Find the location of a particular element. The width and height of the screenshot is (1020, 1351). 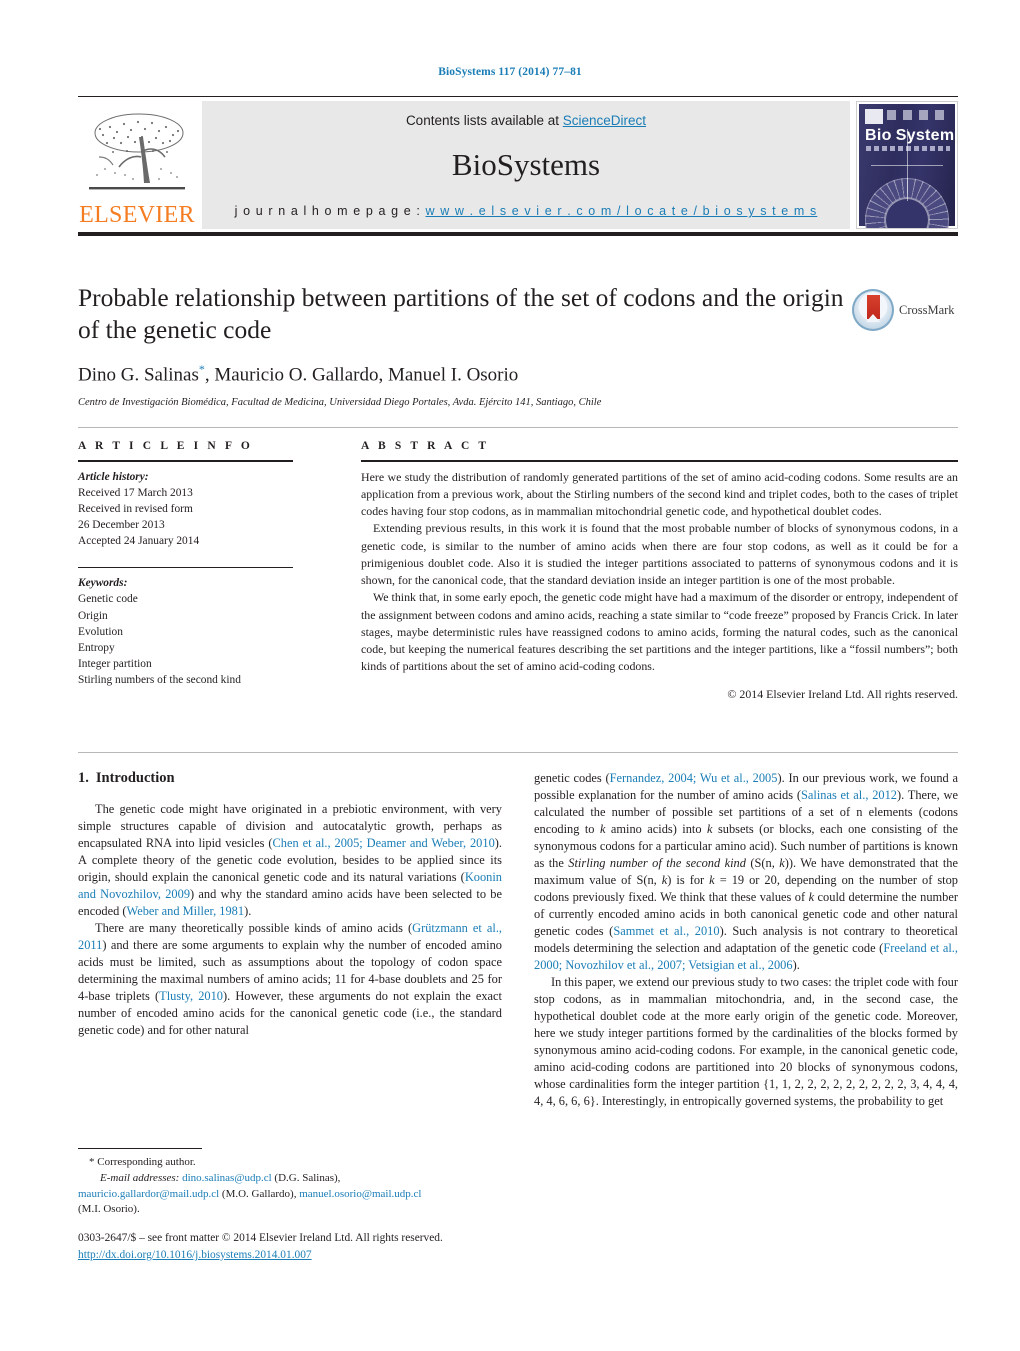

citation-link: Tlusty, 2010 is located at coordinates (191, 996).